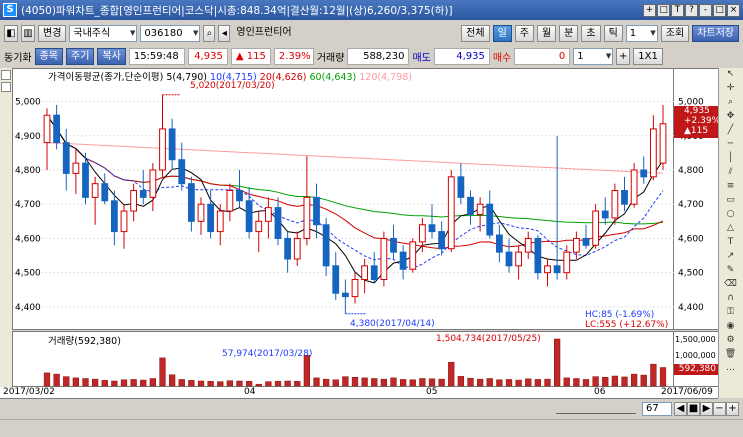 The image size is (743, 437). I want to click on market-select: 국내주식, so click(103, 33).